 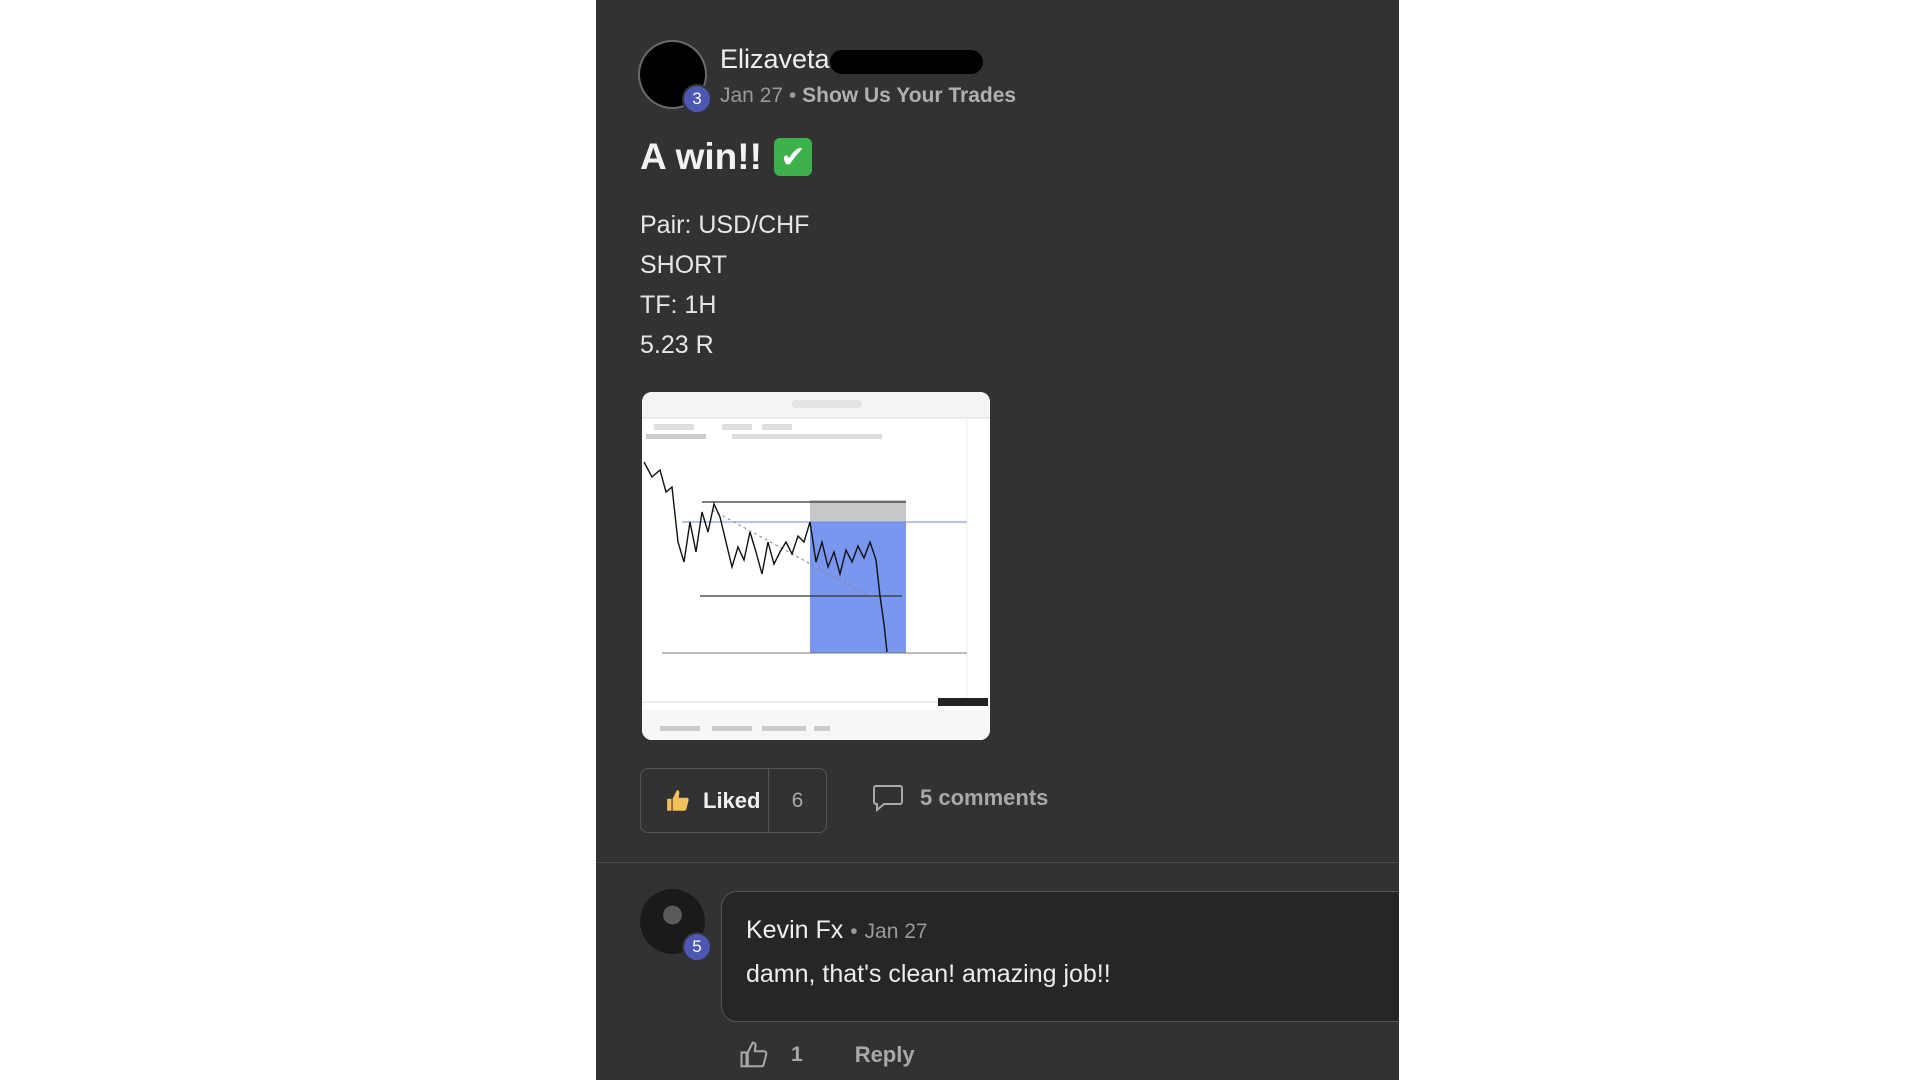 What do you see at coordinates (888, 798) in the screenshot?
I see `speech-bubble-icon` at bounding box center [888, 798].